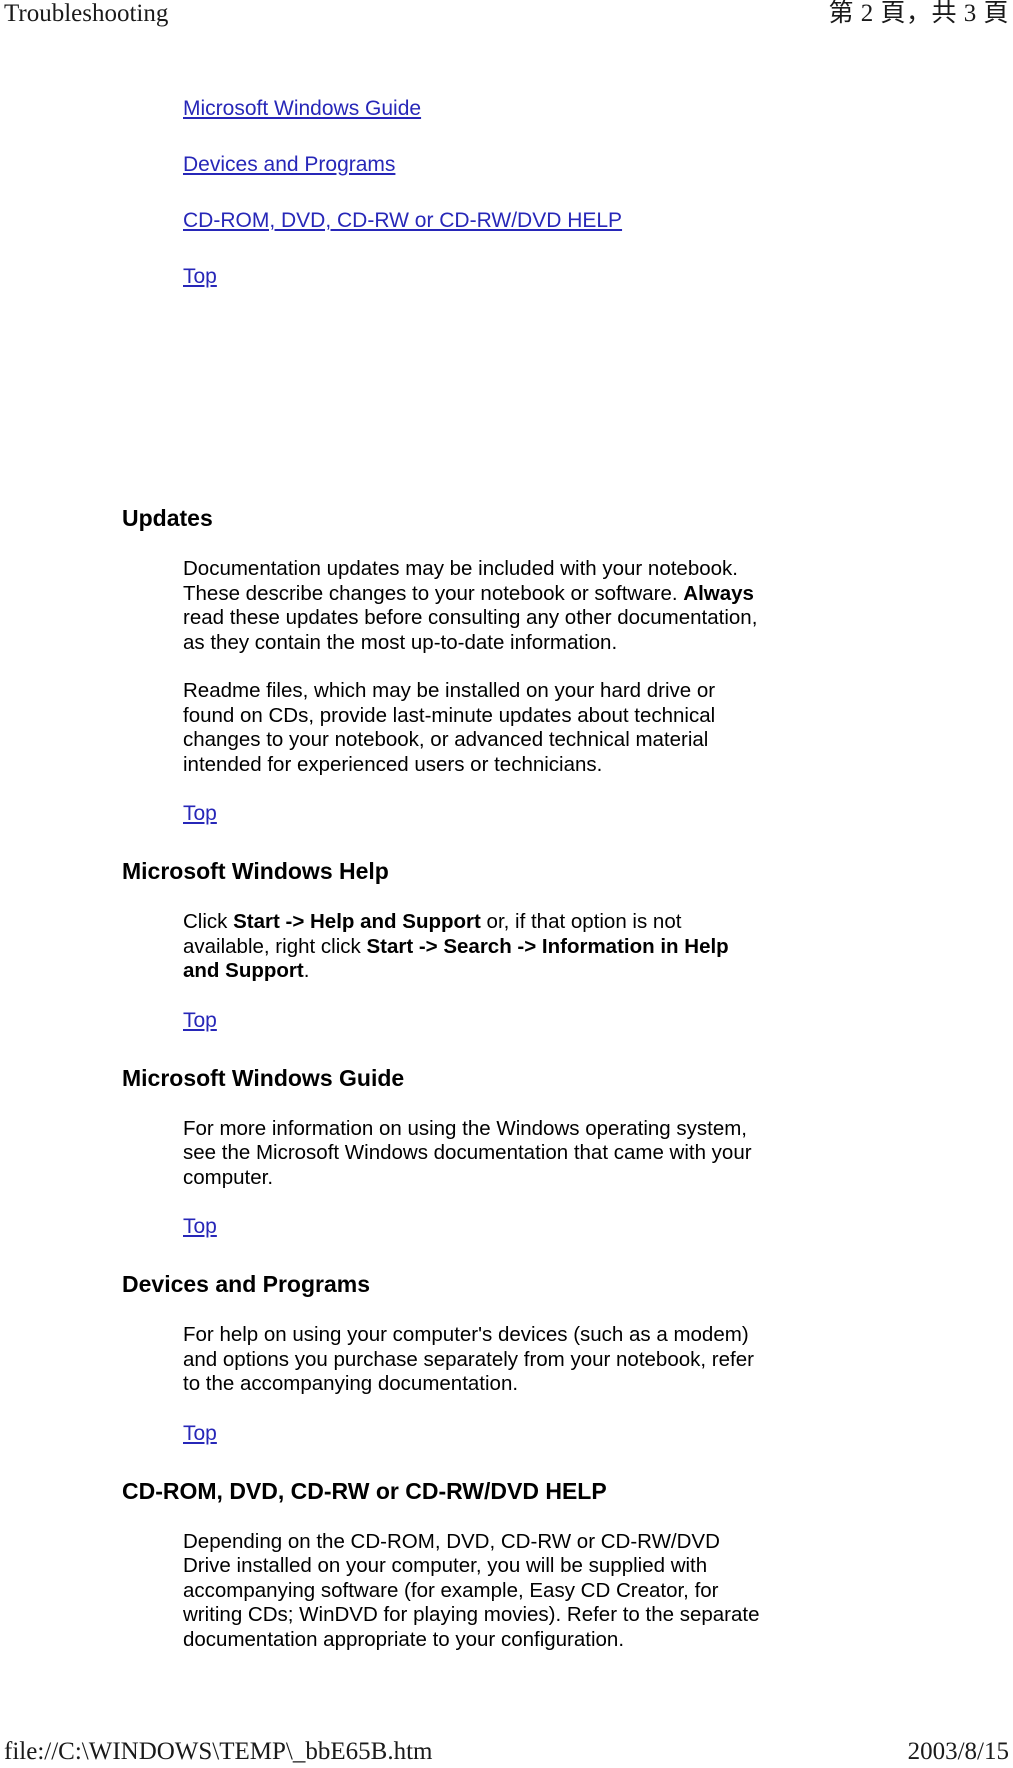  What do you see at coordinates (167, 518) in the screenshot?
I see `section-heading: Updates` at bounding box center [167, 518].